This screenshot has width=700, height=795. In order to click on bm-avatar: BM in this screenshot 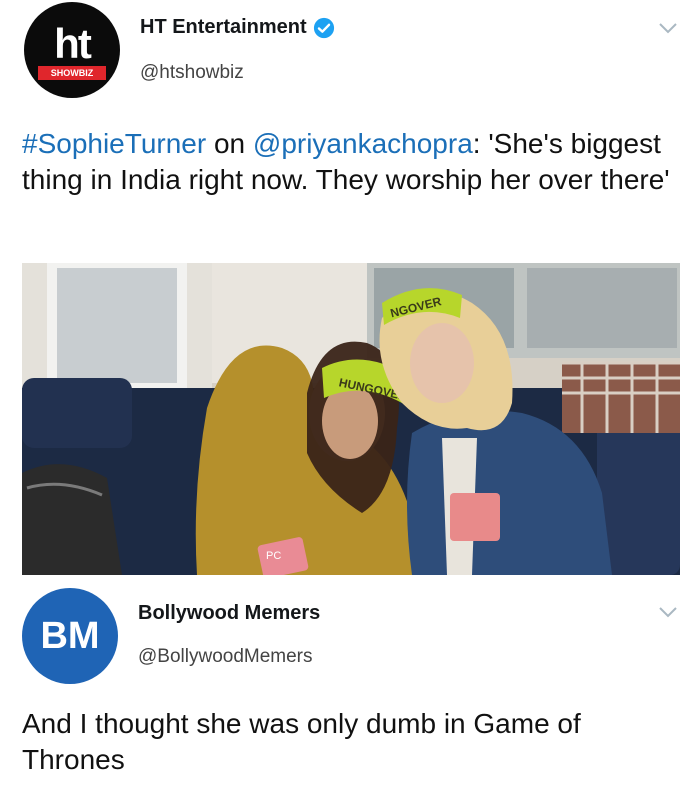, I will do `click(70, 636)`.